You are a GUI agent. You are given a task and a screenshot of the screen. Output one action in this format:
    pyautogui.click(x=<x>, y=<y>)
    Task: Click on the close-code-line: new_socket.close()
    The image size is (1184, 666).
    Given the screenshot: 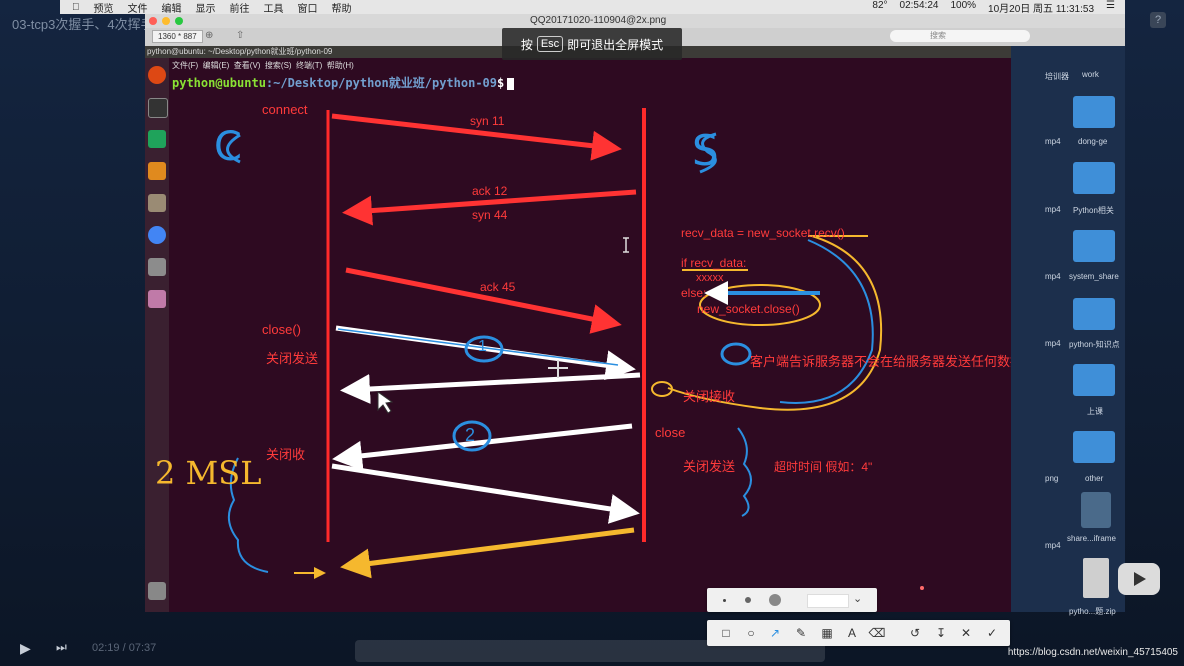 What is the action you would take?
    pyautogui.click(x=748, y=309)
    